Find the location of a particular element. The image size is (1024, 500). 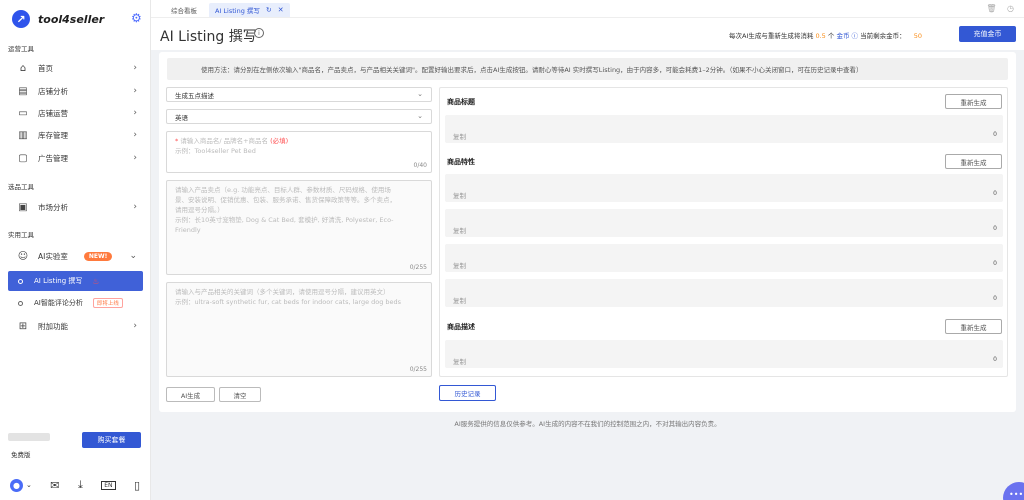

sidebar-item-shop-operations: ▭ 店铺运营 › is located at coordinates (75, 113).